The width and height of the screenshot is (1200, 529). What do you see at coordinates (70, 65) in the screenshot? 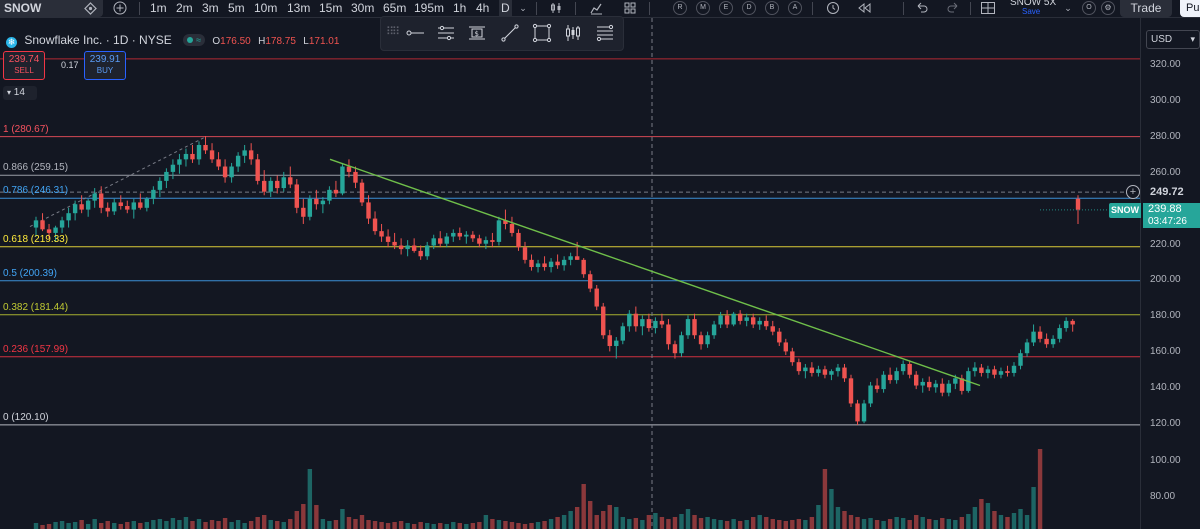
I see `spread-value: 0.17` at bounding box center [70, 65].